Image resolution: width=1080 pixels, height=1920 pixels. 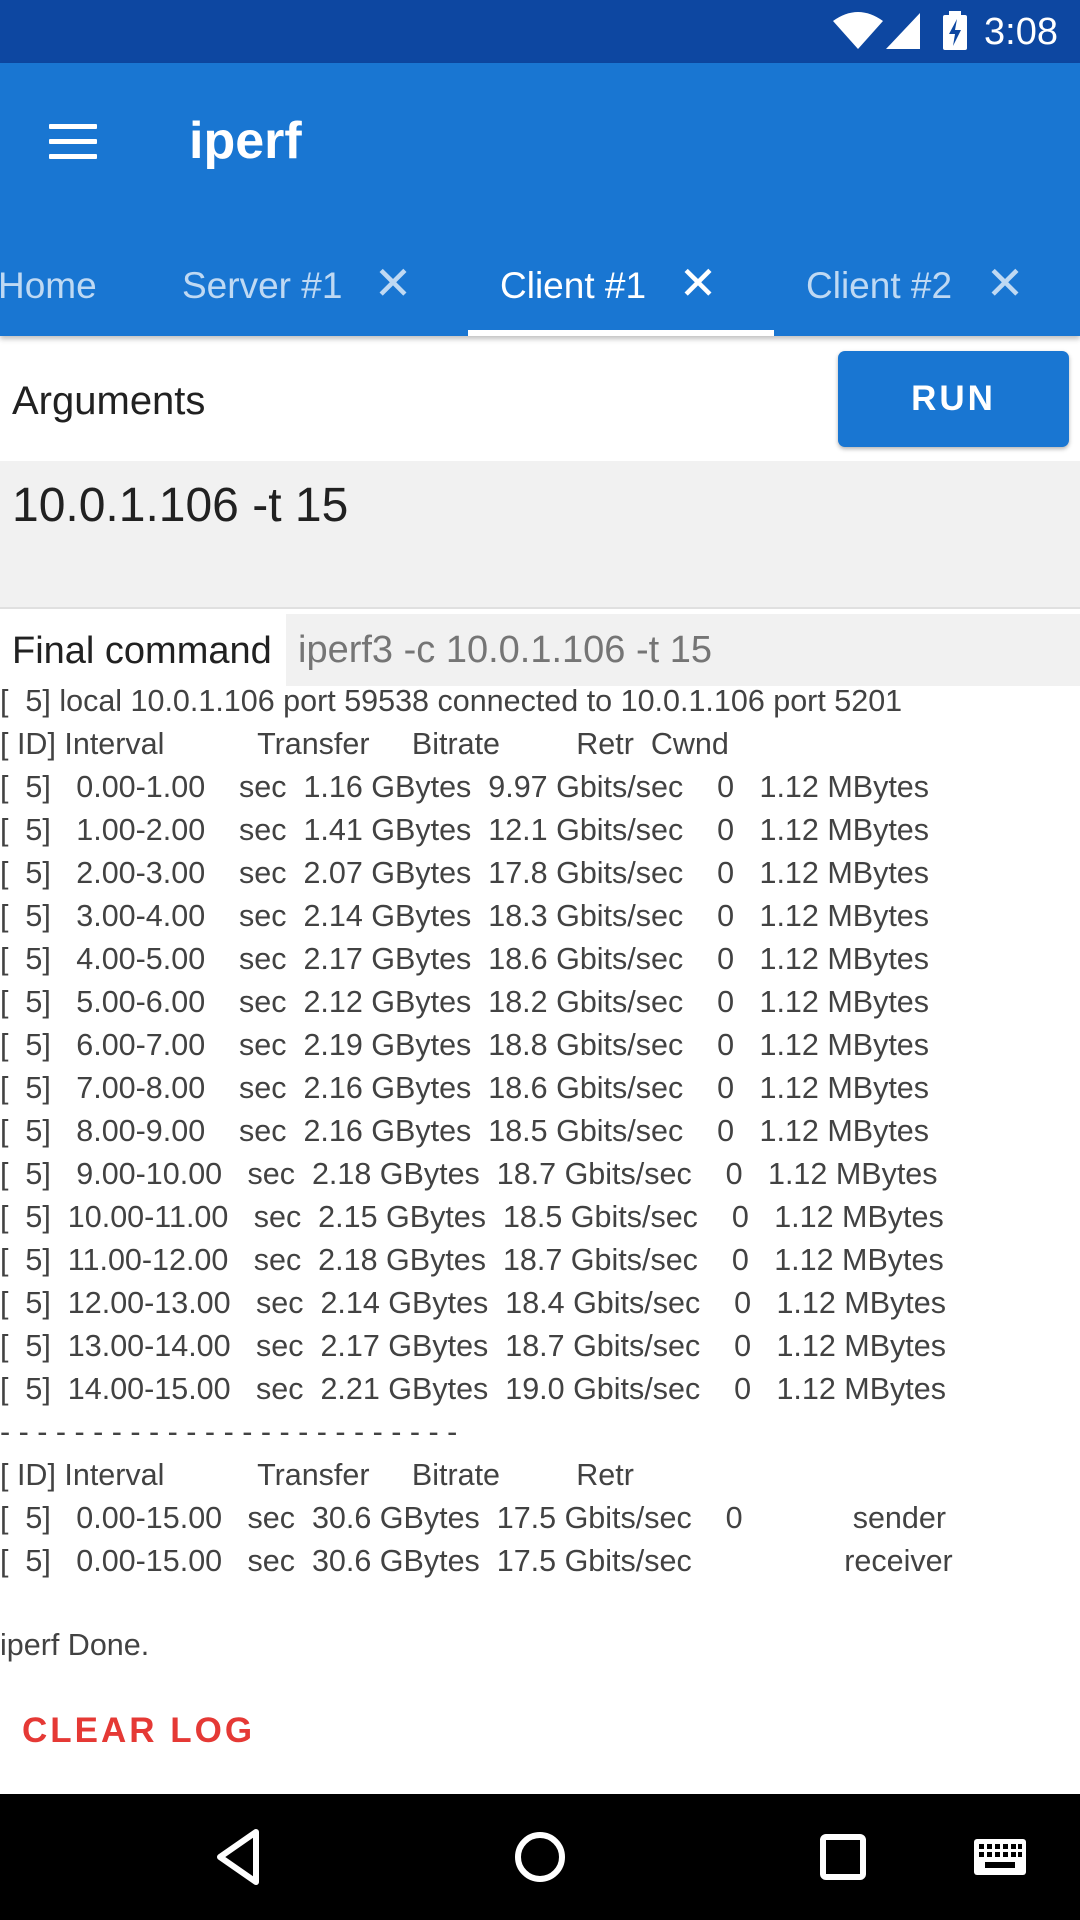 I want to click on active-tab-indicator, so click(x=621, y=333).